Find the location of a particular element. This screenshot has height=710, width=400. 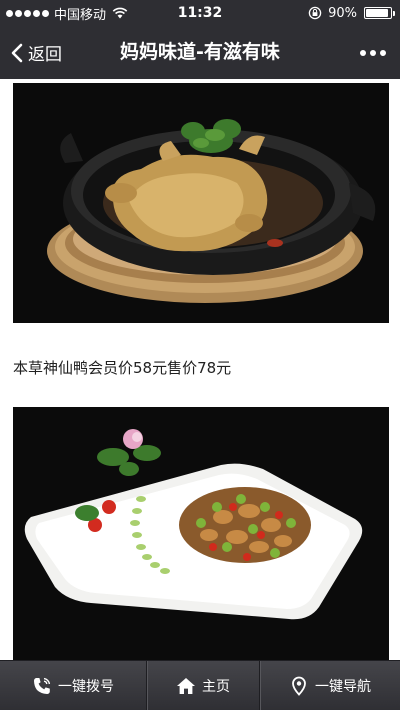

status-right: 90% is located at coordinates (351, 13).